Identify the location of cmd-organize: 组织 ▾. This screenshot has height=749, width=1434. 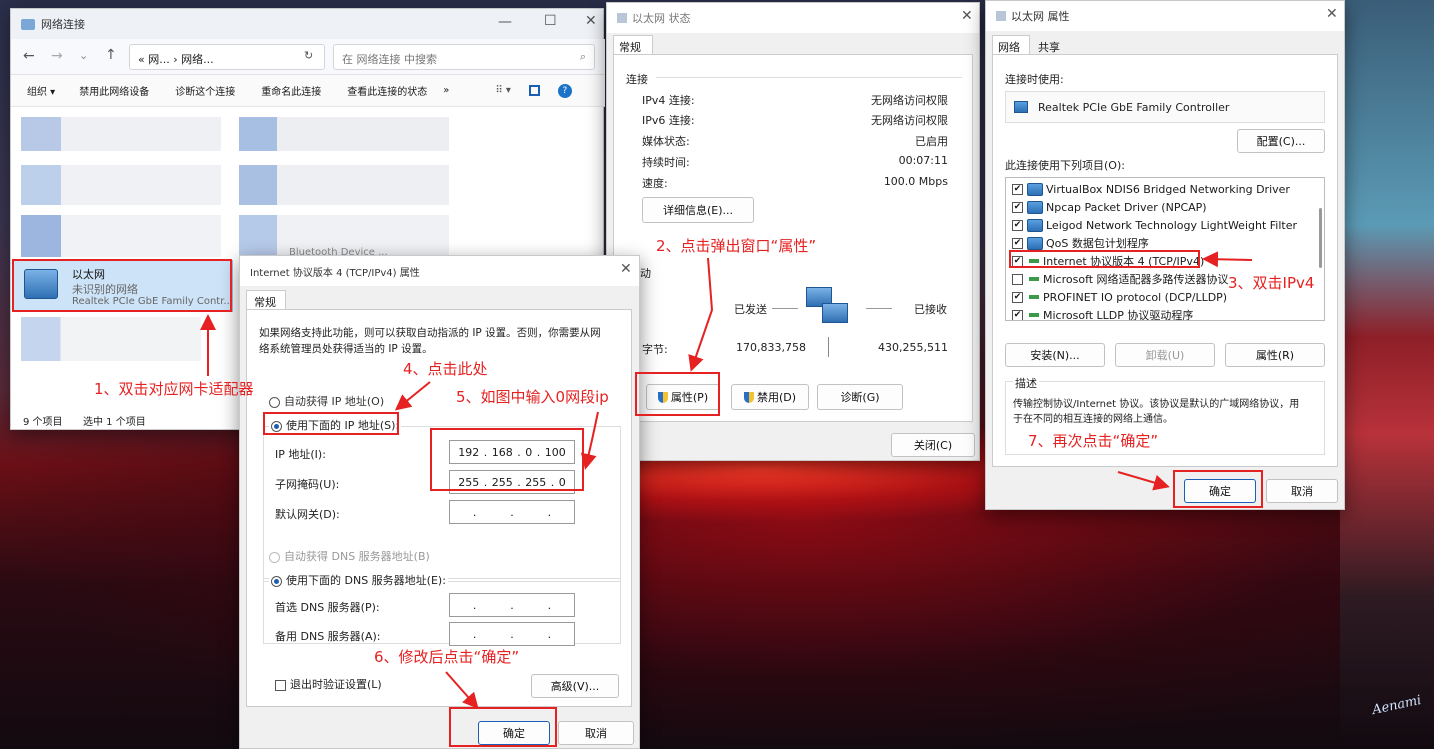
(41, 90).